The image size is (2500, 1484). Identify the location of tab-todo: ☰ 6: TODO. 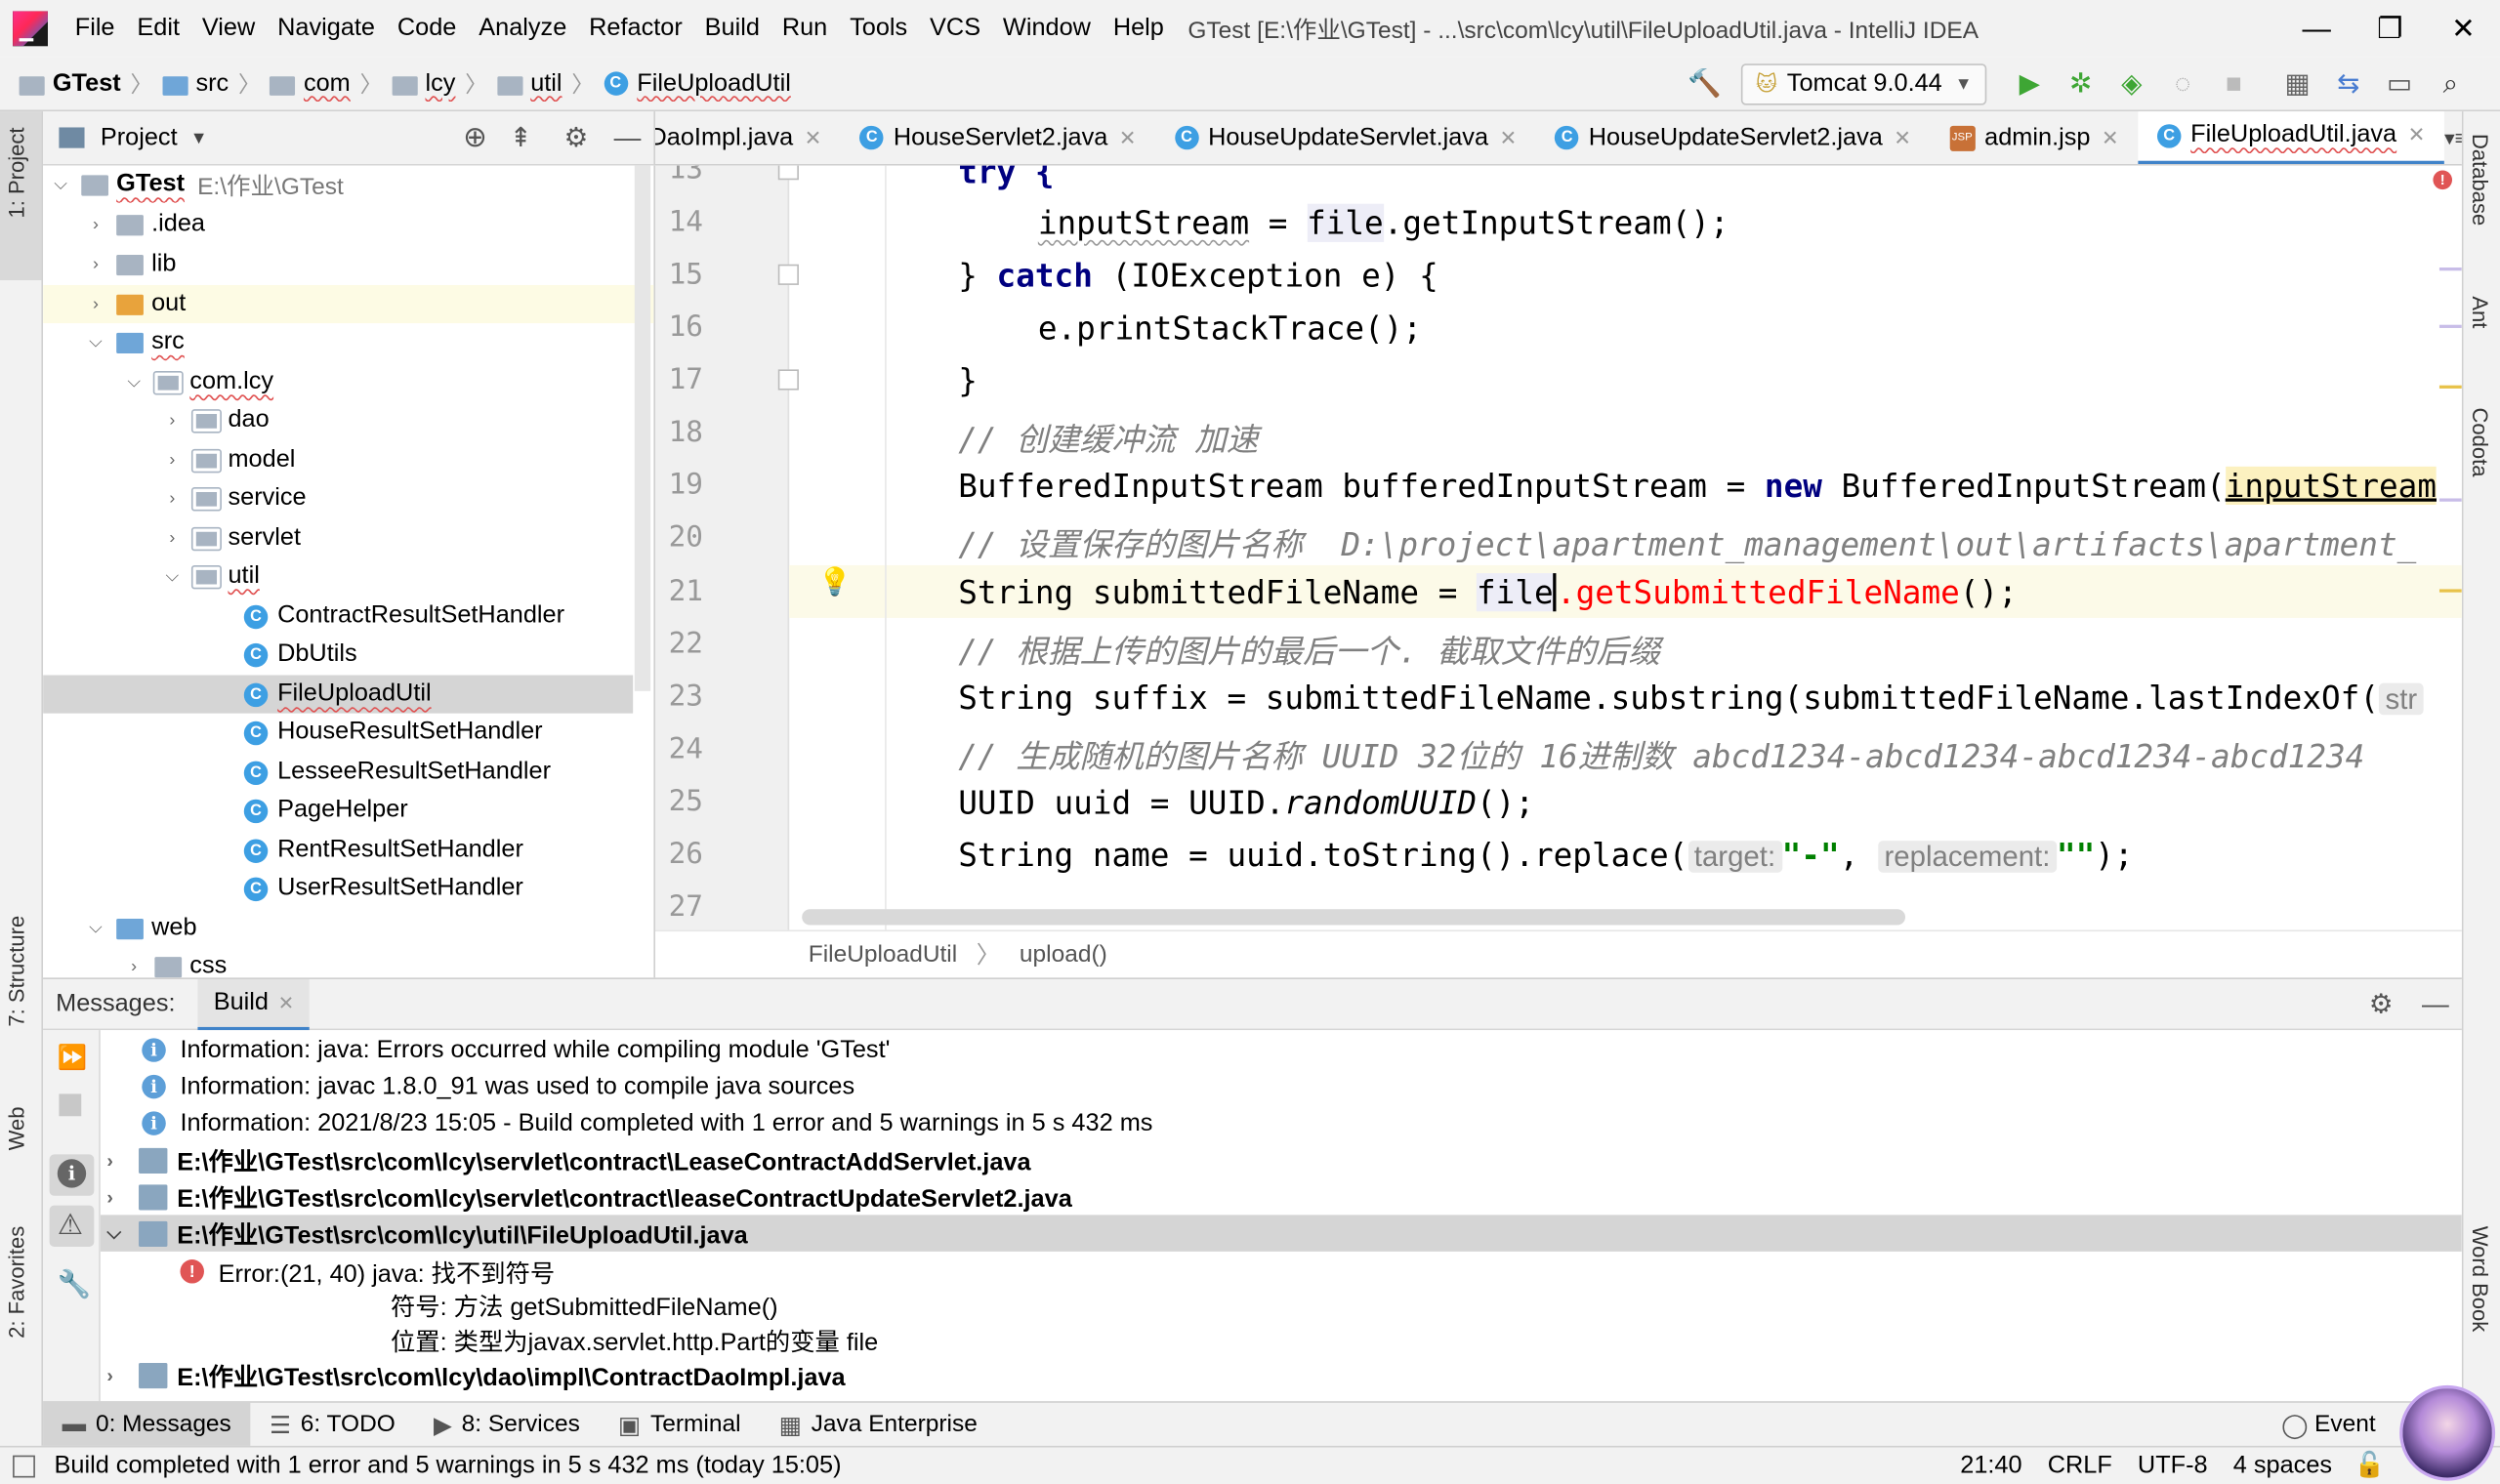
(332, 1425).